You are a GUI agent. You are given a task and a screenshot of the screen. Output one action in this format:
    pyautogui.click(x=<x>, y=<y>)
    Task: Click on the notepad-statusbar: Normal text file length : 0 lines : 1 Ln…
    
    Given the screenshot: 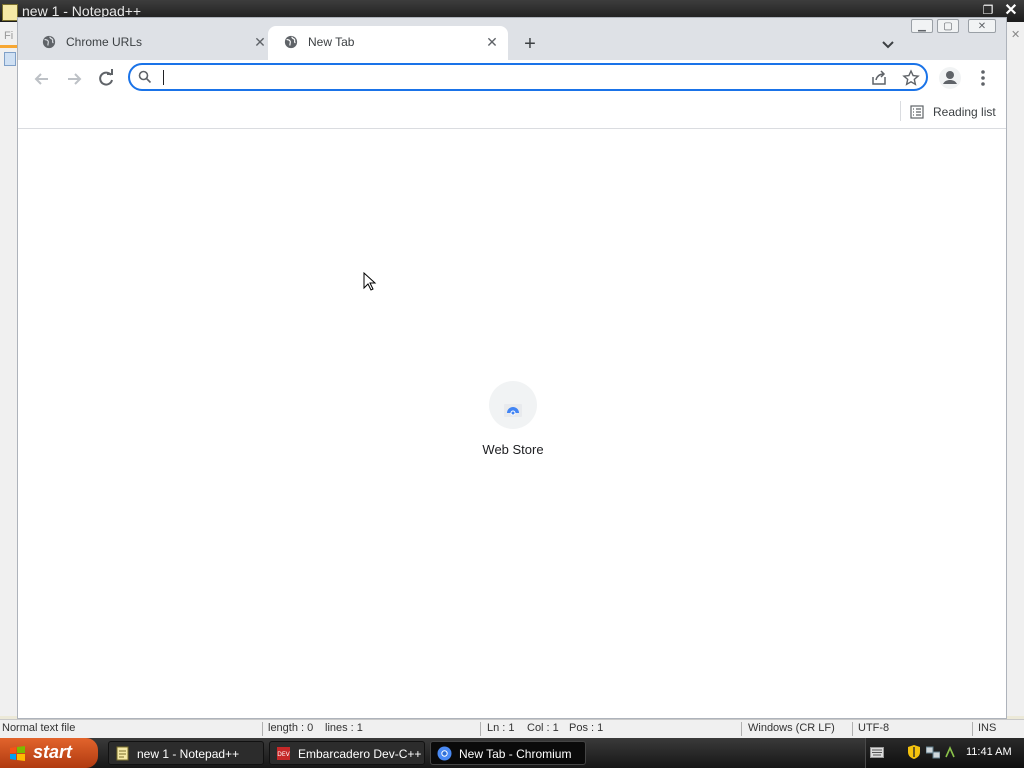 What is the action you would take?
    pyautogui.click(x=512, y=728)
    